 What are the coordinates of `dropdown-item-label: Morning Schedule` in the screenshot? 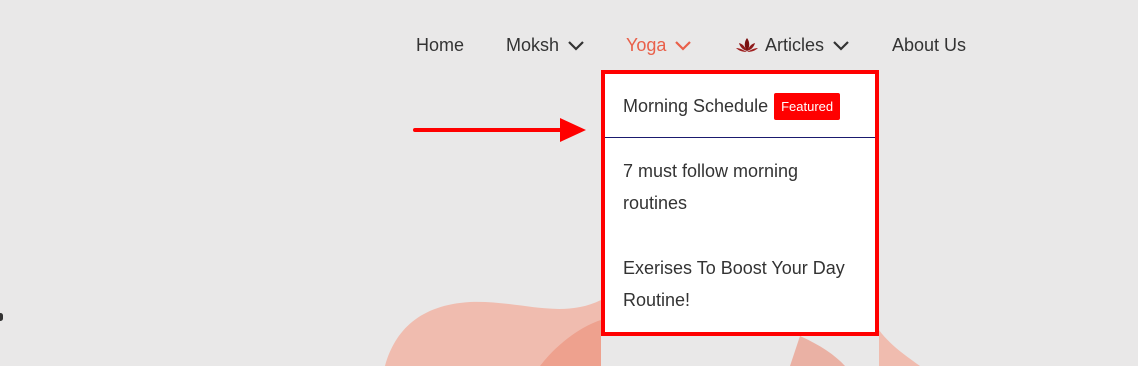 It's located at (696, 106).